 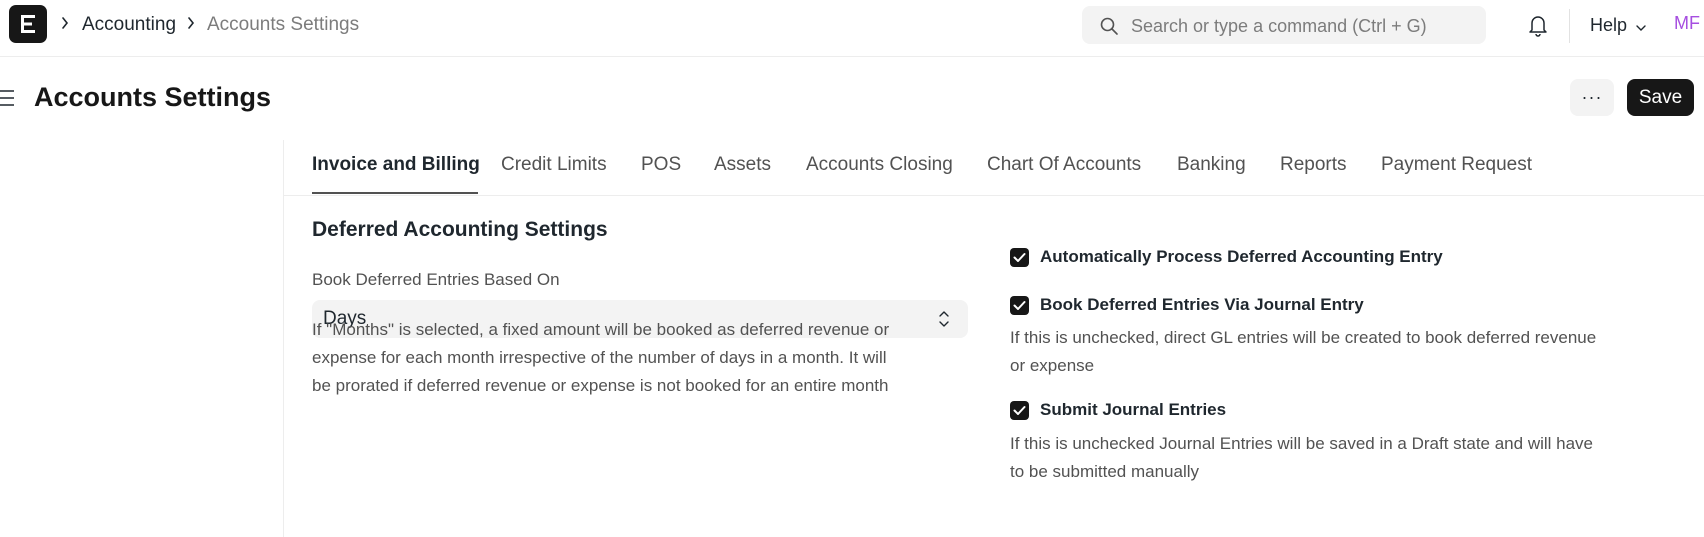 What do you see at coordinates (1687, 23) in the screenshot?
I see `avatar: MF` at bounding box center [1687, 23].